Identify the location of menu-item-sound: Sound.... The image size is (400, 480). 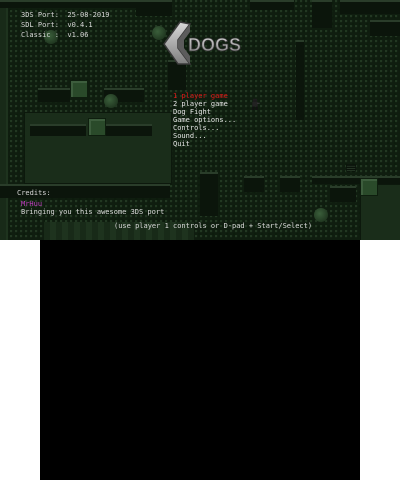
(204, 136).